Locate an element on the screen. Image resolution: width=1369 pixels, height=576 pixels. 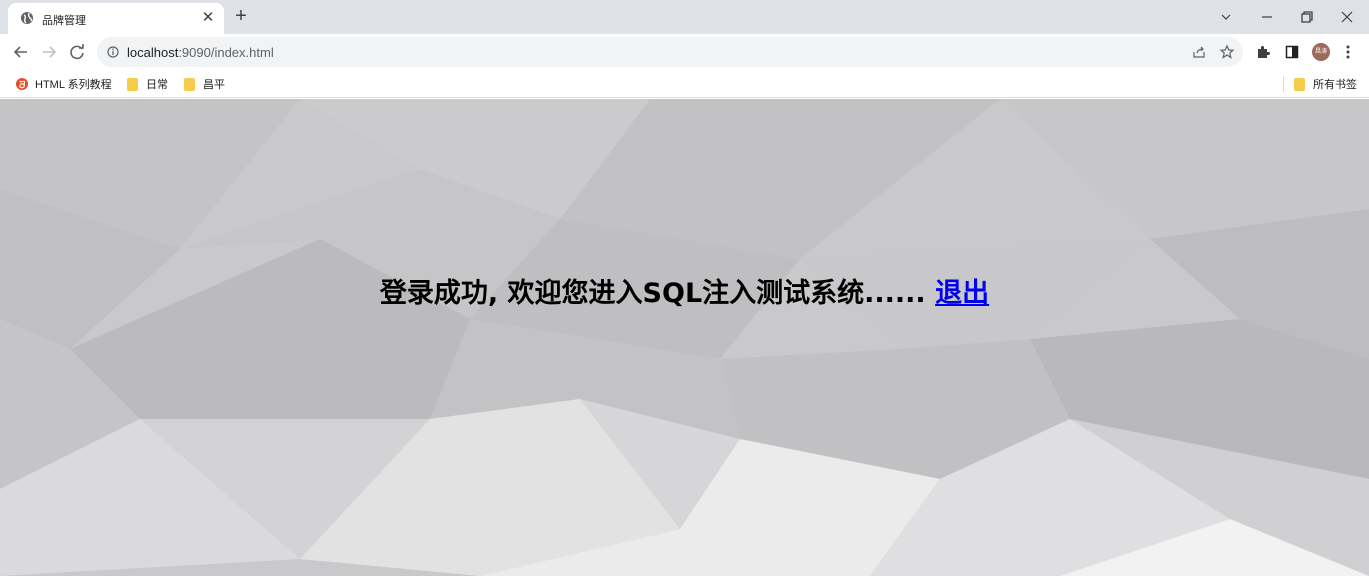
bookmark-label: 日常 is located at coordinates (157, 85).